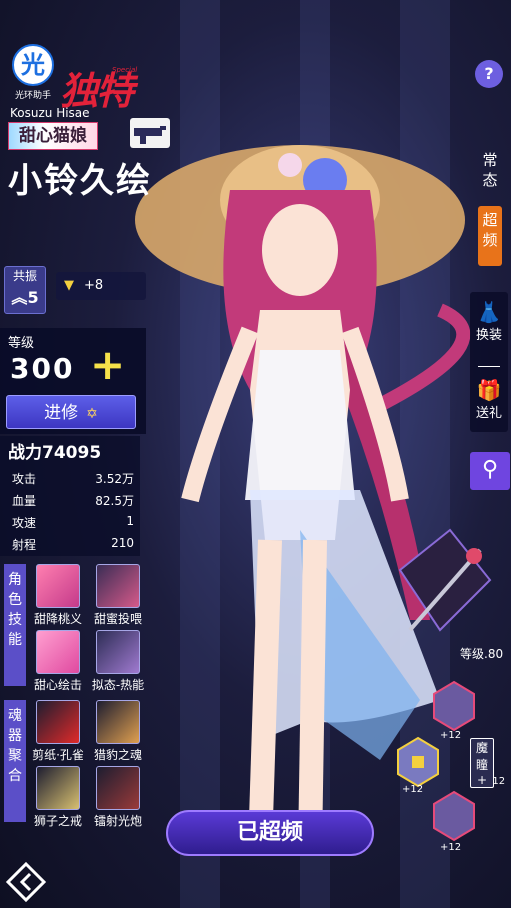 This screenshot has width=511, height=908. What do you see at coordinates (482, 780) in the screenshot?
I see `demon-eye-plus: +` at bounding box center [482, 780].